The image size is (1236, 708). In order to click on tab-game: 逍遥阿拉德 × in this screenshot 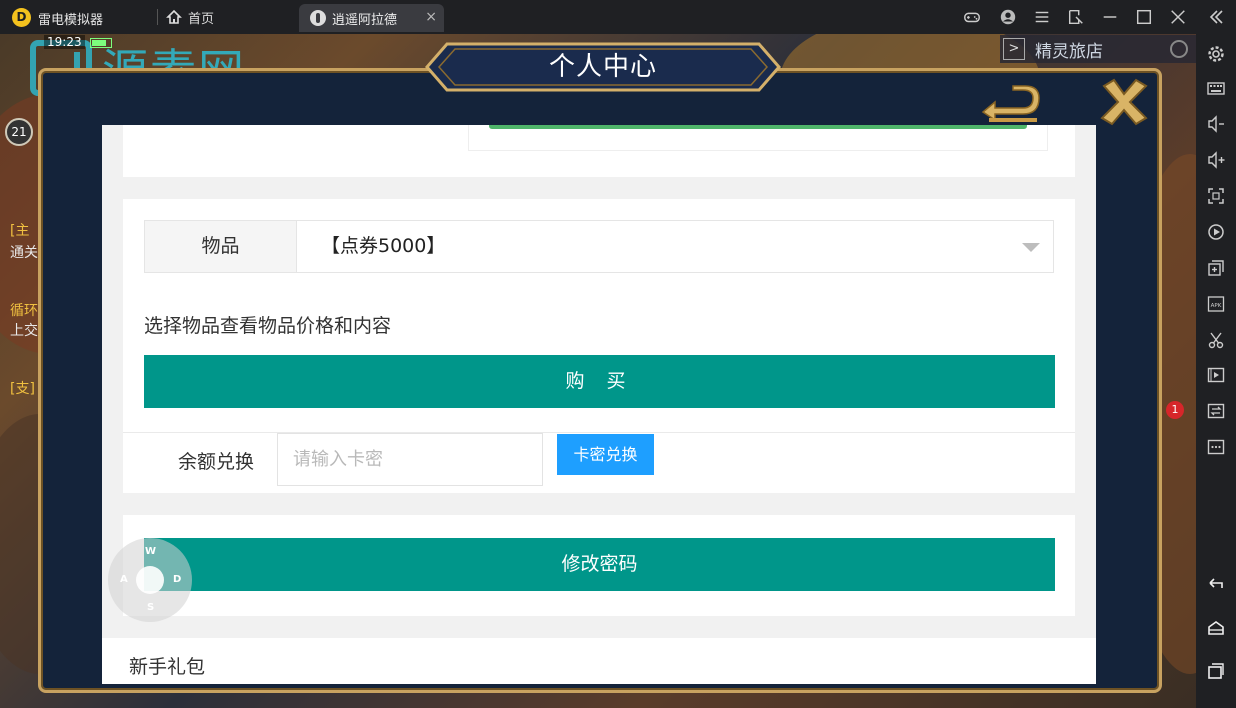, I will do `click(371, 18)`.